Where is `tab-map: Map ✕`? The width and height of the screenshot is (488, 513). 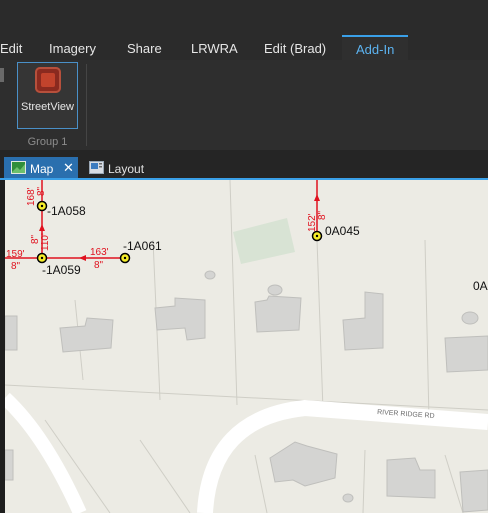
tab-map: Map ✕ is located at coordinates (41, 168).